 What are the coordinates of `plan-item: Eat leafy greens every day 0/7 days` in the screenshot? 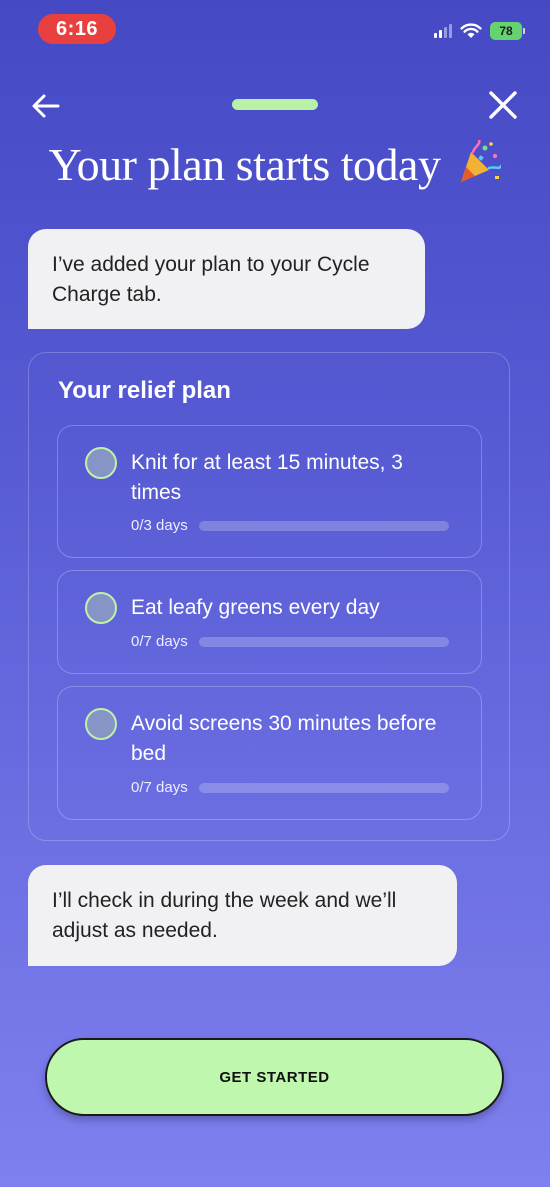 It's located at (269, 622).